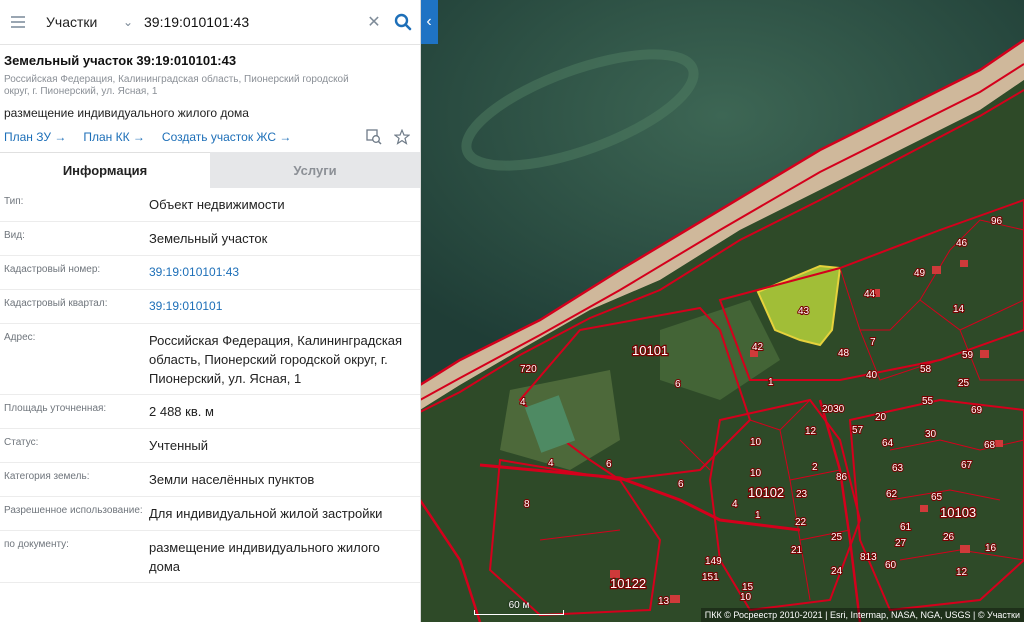  What do you see at coordinates (797, 550) in the screenshot?
I see `parcel-label: 21` at bounding box center [797, 550].